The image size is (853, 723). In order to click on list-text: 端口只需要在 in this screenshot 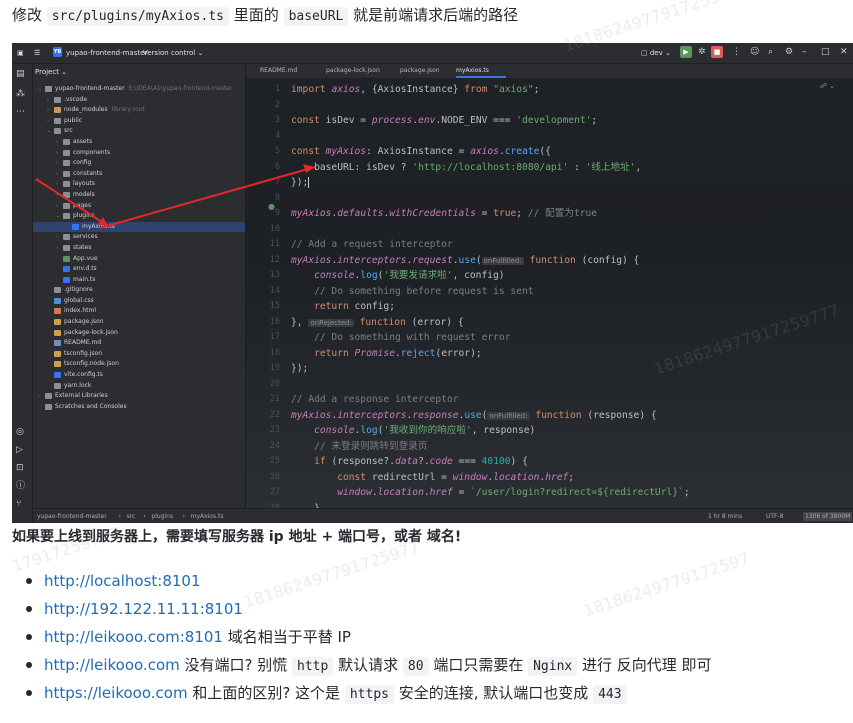, I will do `click(478, 665)`.